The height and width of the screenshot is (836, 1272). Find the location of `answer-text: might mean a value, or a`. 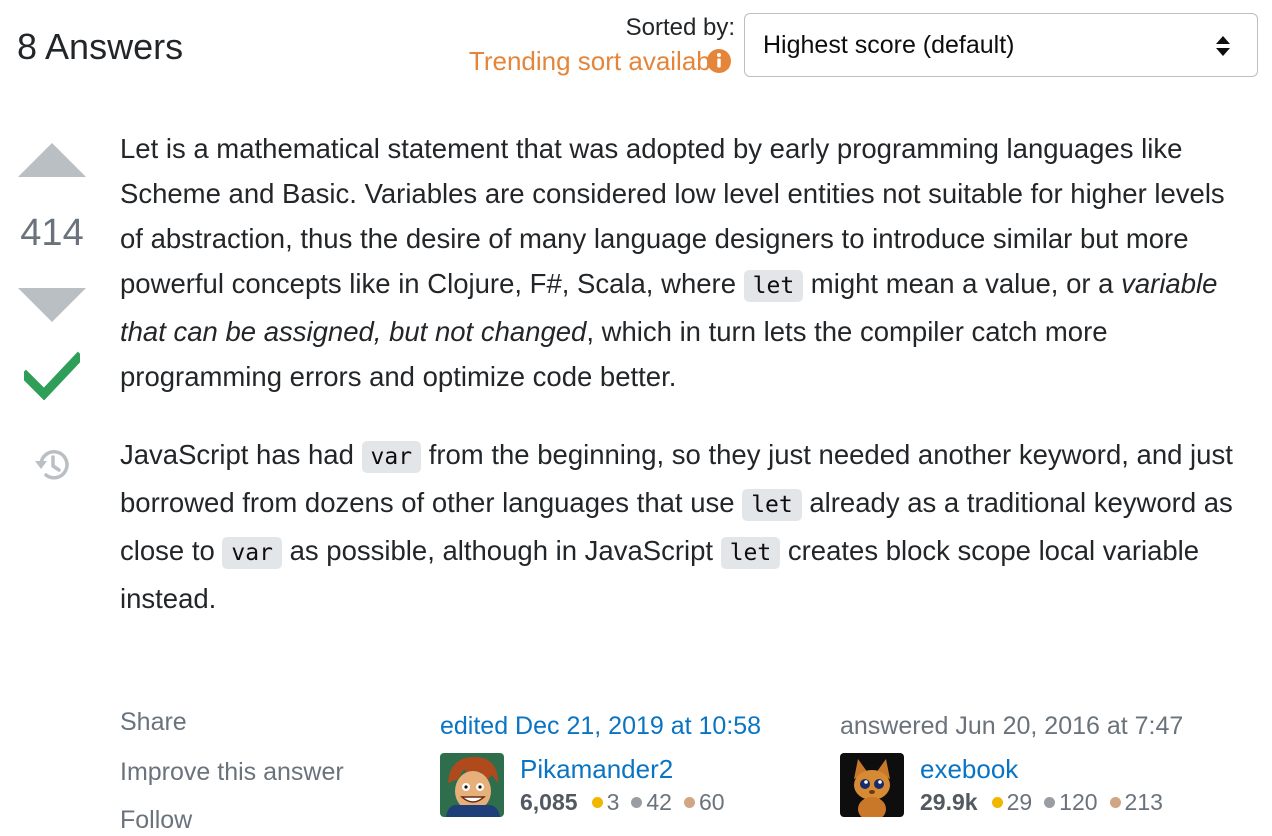

answer-text: might mean a value, or a is located at coordinates (962, 283).